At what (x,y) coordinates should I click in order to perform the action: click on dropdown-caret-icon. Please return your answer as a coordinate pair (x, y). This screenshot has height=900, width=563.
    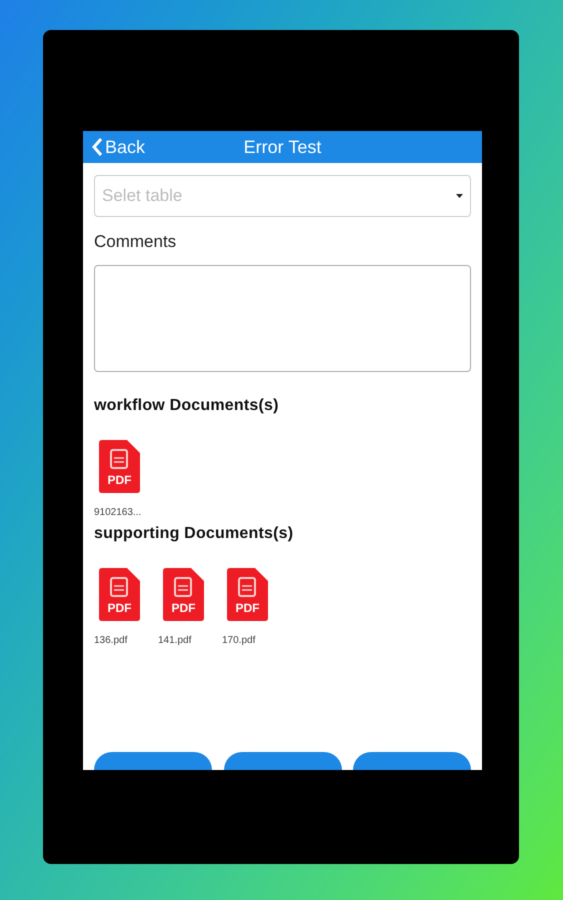
    Looking at the image, I should click on (459, 196).